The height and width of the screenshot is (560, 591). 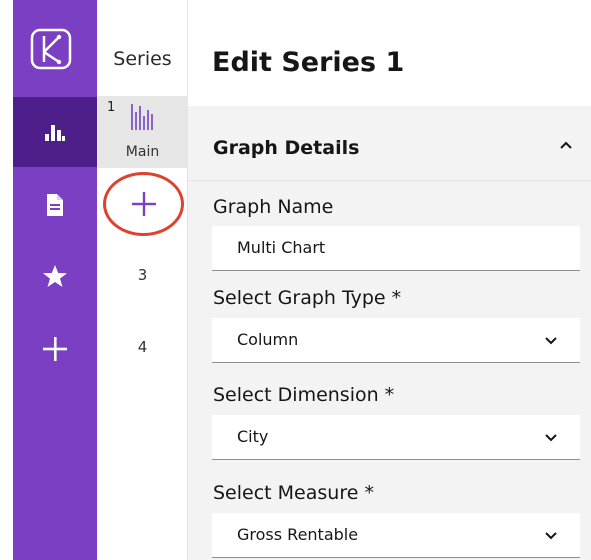 What do you see at coordinates (281, 247) in the screenshot?
I see `graph-name-value: Multi Chart` at bounding box center [281, 247].